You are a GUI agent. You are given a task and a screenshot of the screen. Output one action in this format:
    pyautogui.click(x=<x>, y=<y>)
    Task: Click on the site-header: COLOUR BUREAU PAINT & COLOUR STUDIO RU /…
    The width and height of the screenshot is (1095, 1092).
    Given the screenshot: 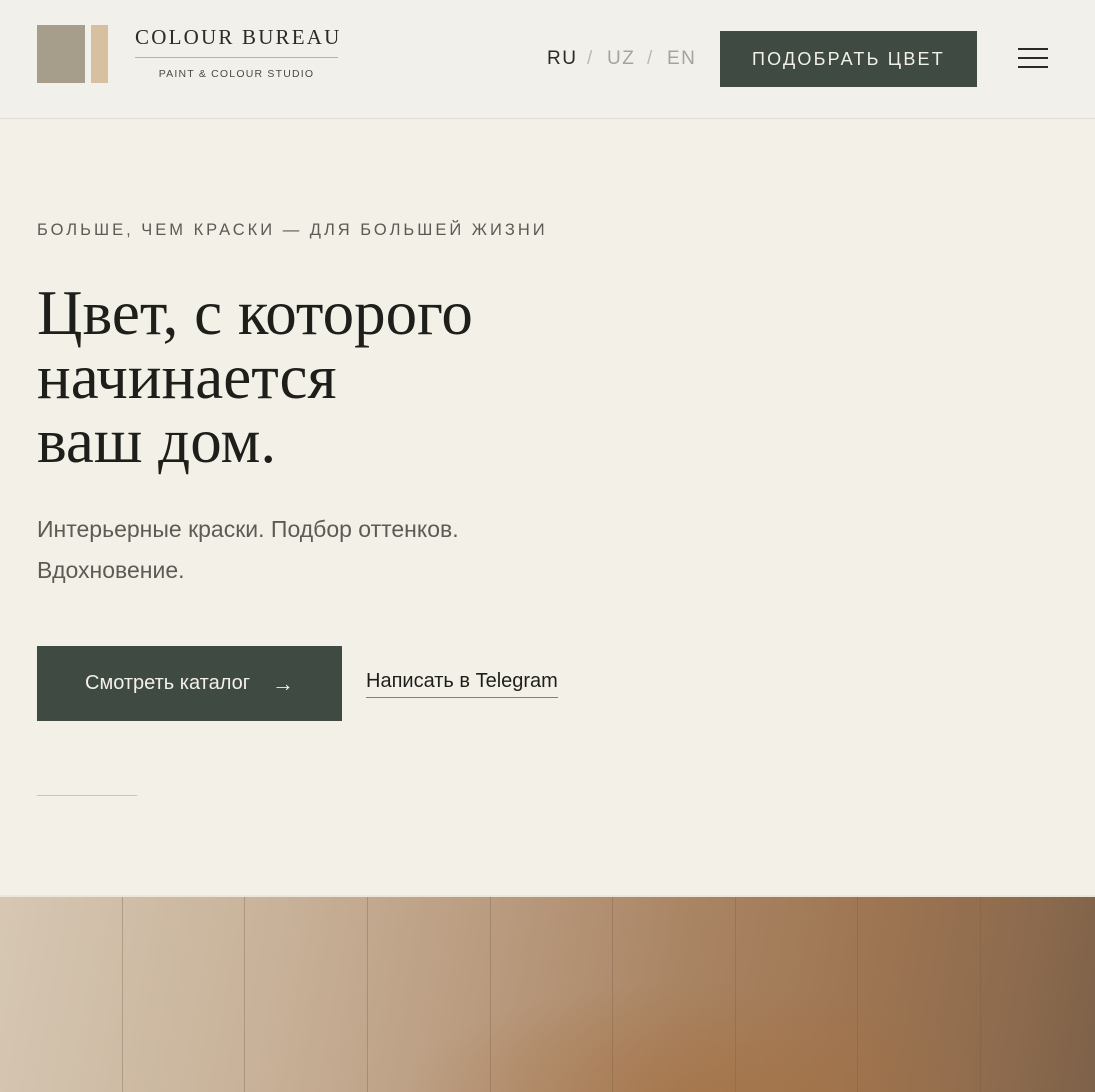 What is the action you would take?
    pyautogui.click(x=547, y=59)
    